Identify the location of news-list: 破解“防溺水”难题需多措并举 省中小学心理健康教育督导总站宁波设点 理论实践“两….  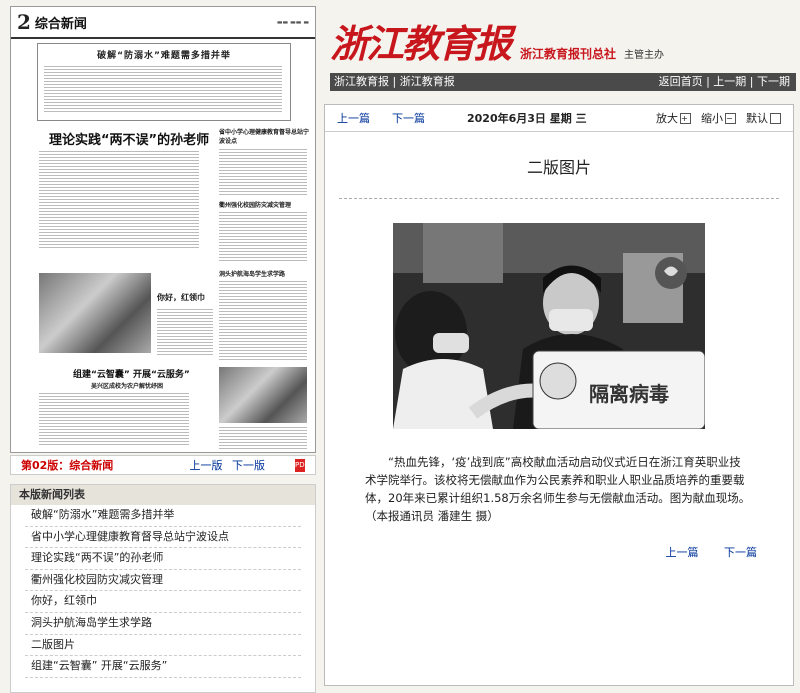
(163, 591).